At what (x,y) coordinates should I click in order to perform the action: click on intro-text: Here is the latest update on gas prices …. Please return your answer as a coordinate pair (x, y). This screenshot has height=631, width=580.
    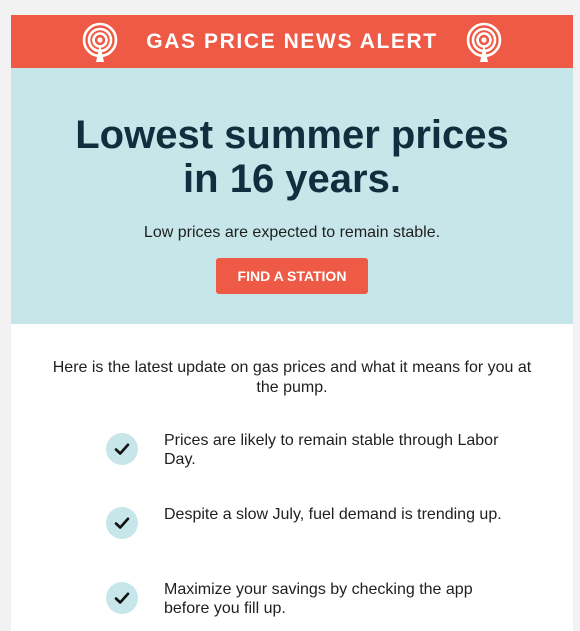
    Looking at the image, I should click on (292, 377).